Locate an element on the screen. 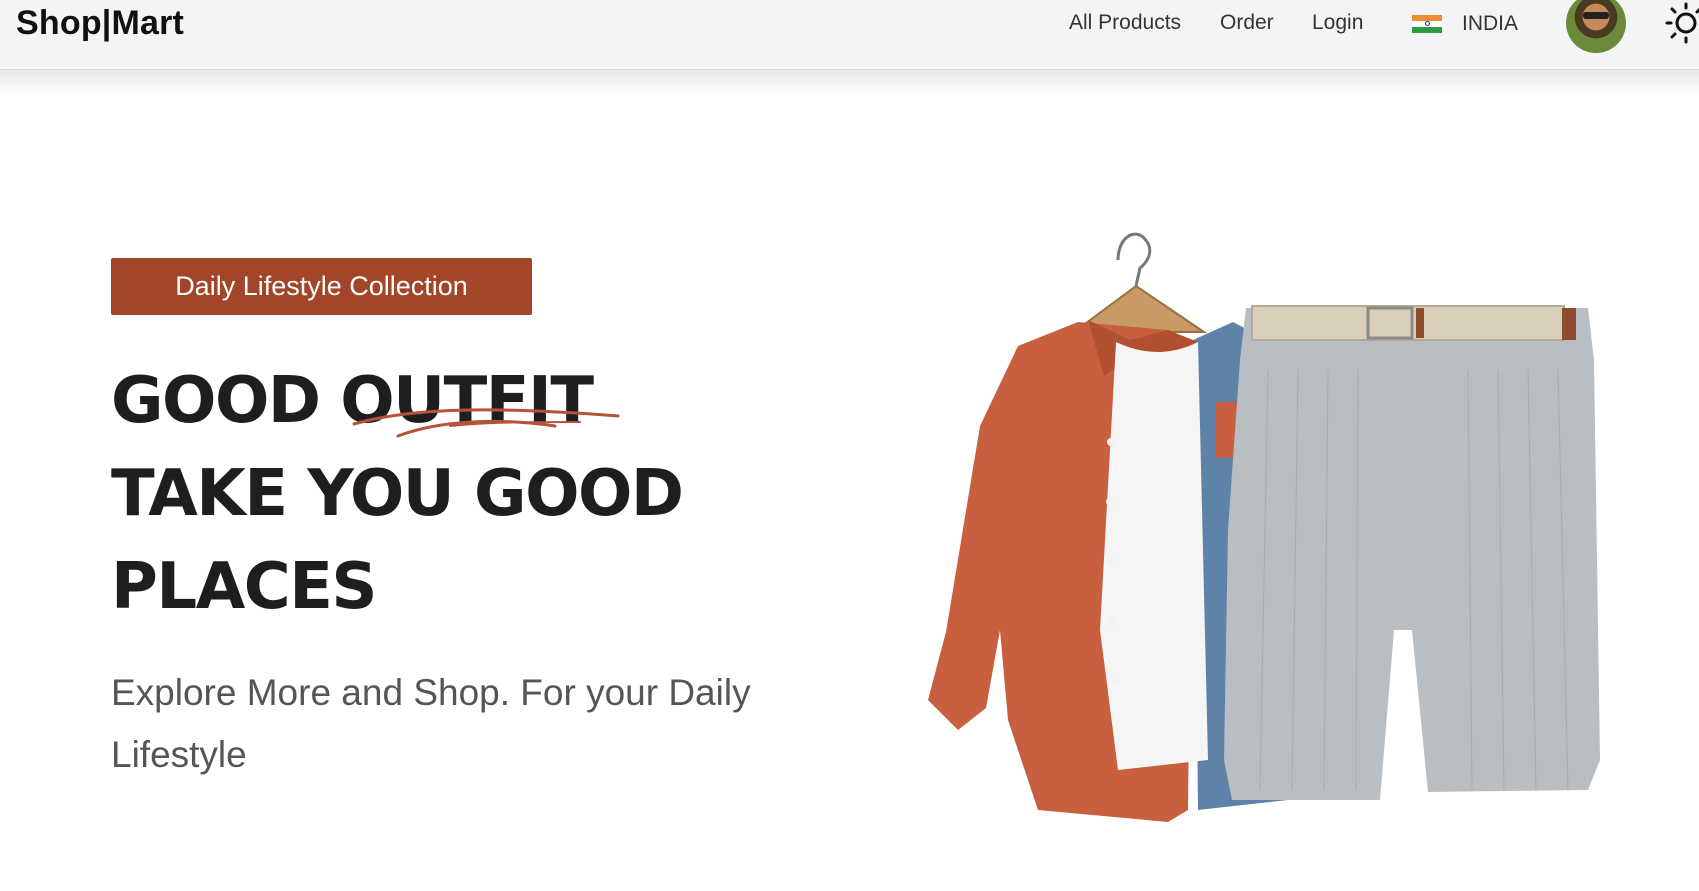 Image resolution: width=1699 pixels, height=891 pixels. navbar-shadow is located at coordinates (849, 82).